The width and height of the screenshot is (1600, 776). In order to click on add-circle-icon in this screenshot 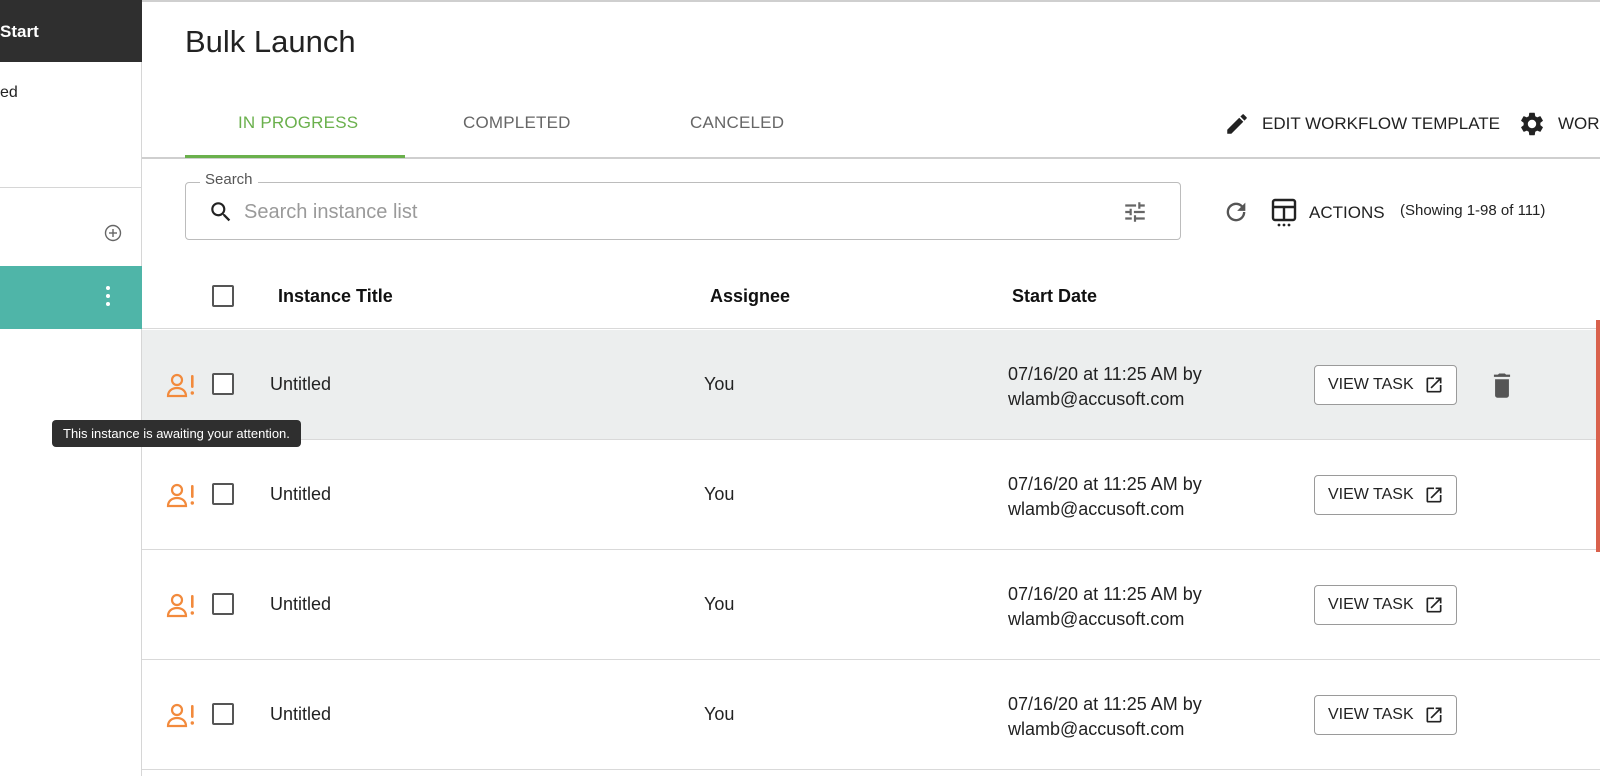, I will do `click(113, 233)`.